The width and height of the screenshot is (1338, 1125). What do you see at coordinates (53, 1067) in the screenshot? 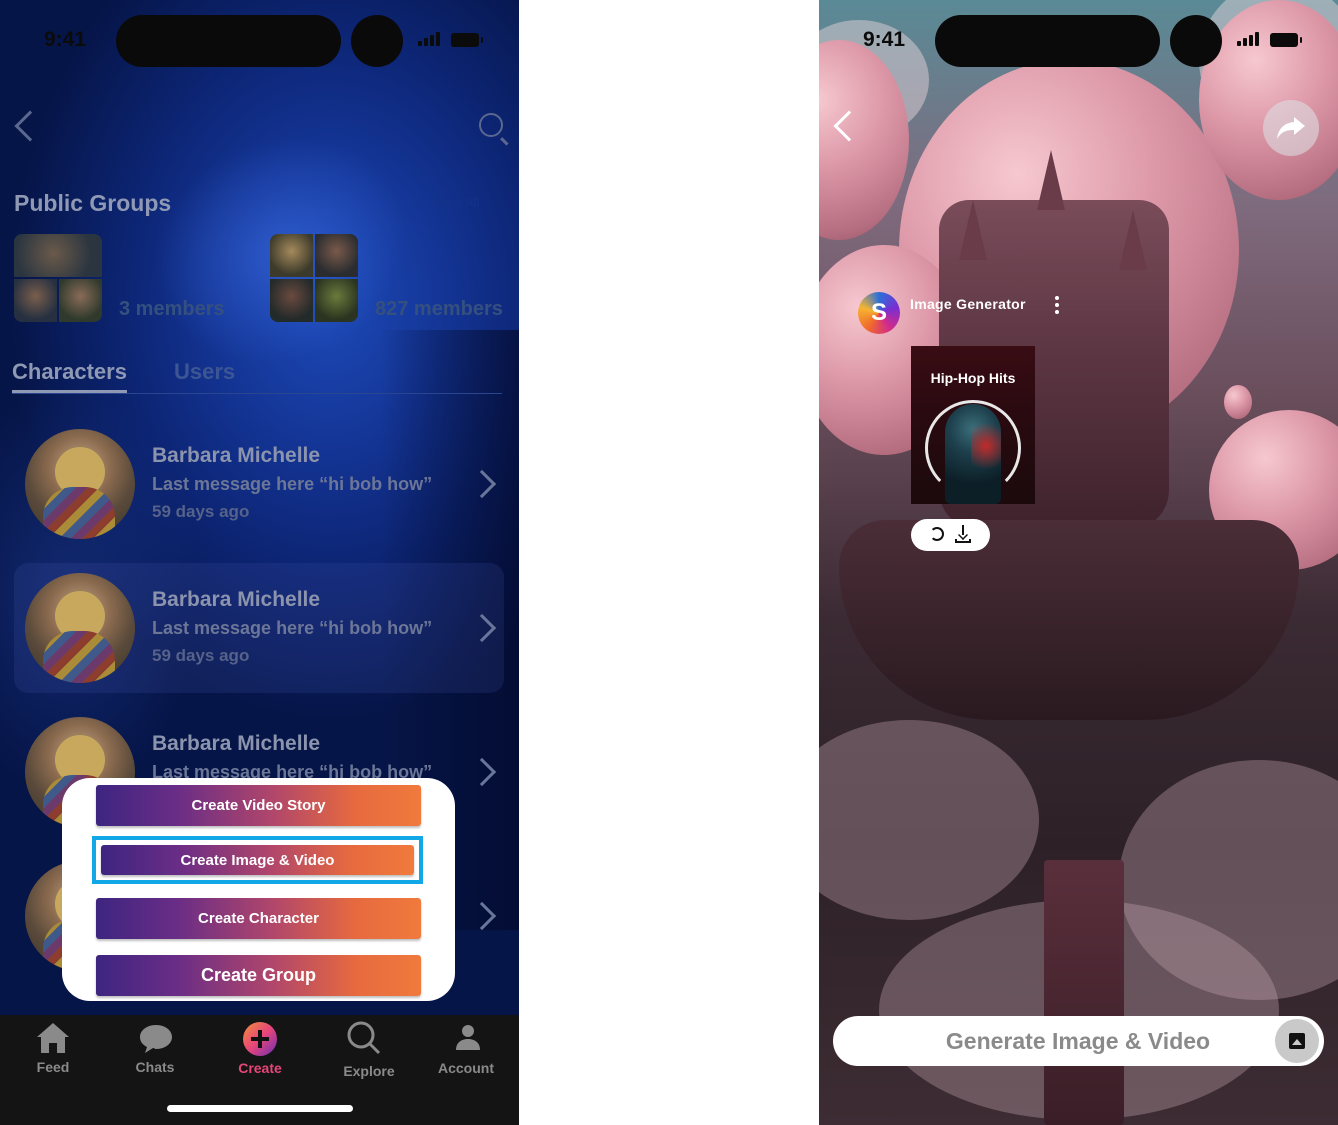
I see `nav-label: Feed` at bounding box center [53, 1067].